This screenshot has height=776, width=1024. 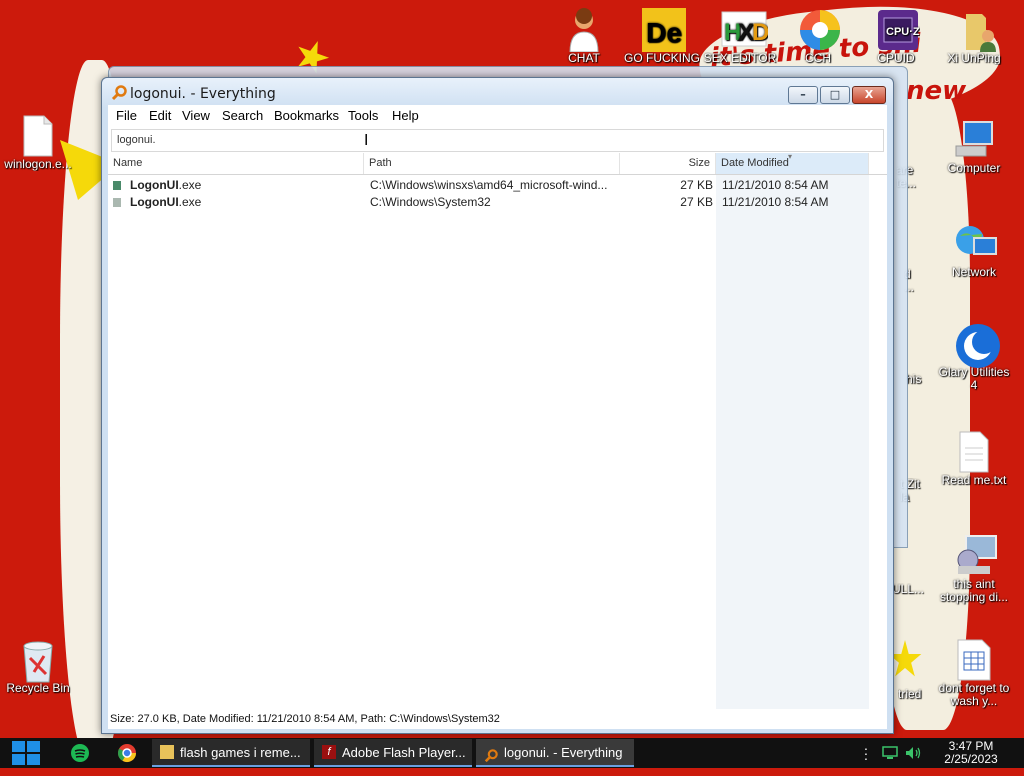 I want to click on svg-text: D, so click(x=760, y=32).